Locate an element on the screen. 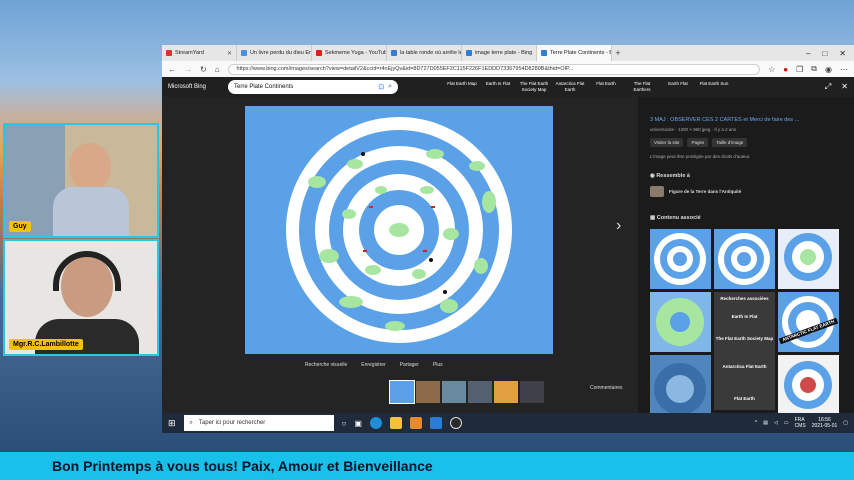 This screenshot has height=480, width=854. related-search-chip: Flat Earth is located at coordinates (606, 87).